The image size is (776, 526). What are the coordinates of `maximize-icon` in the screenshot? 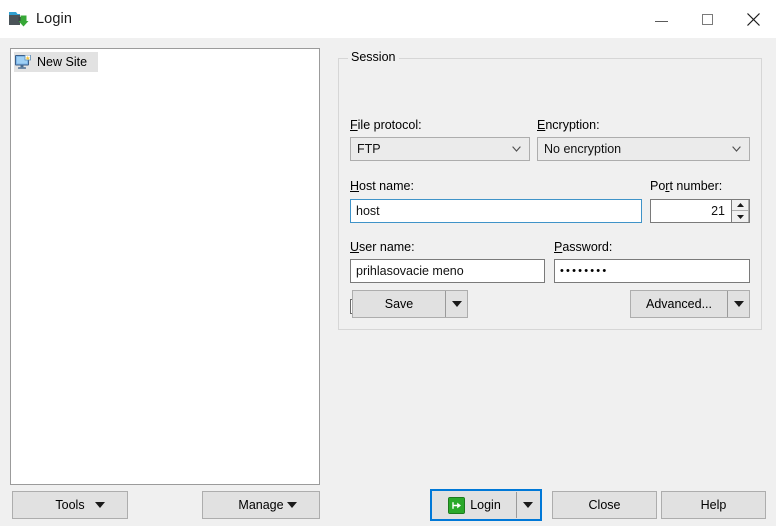 It's located at (707, 19).